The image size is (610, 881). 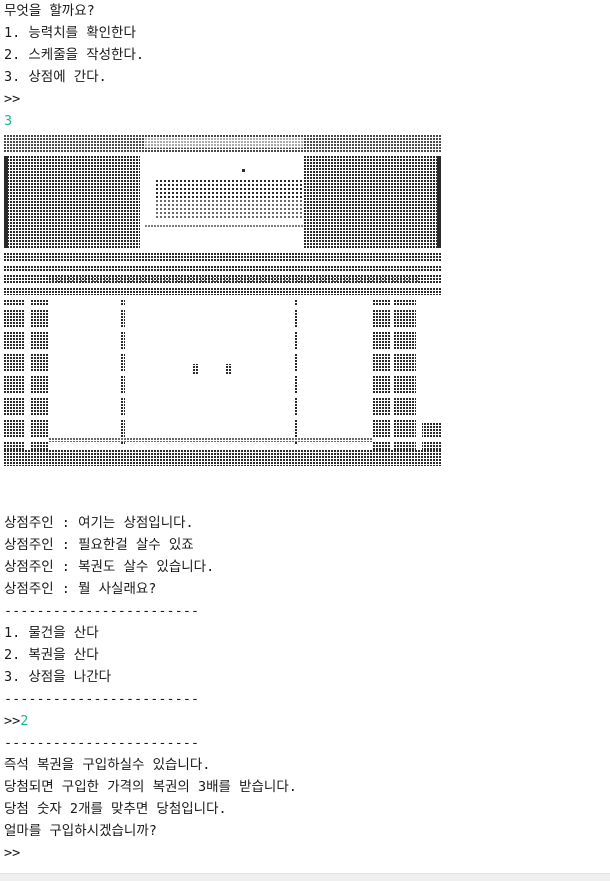 What do you see at coordinates (80, 589) in the screenshot?
I see `shopkeeper-line: 상점주인 : 뭘 사실래요?` at bounding box center [80, 589].